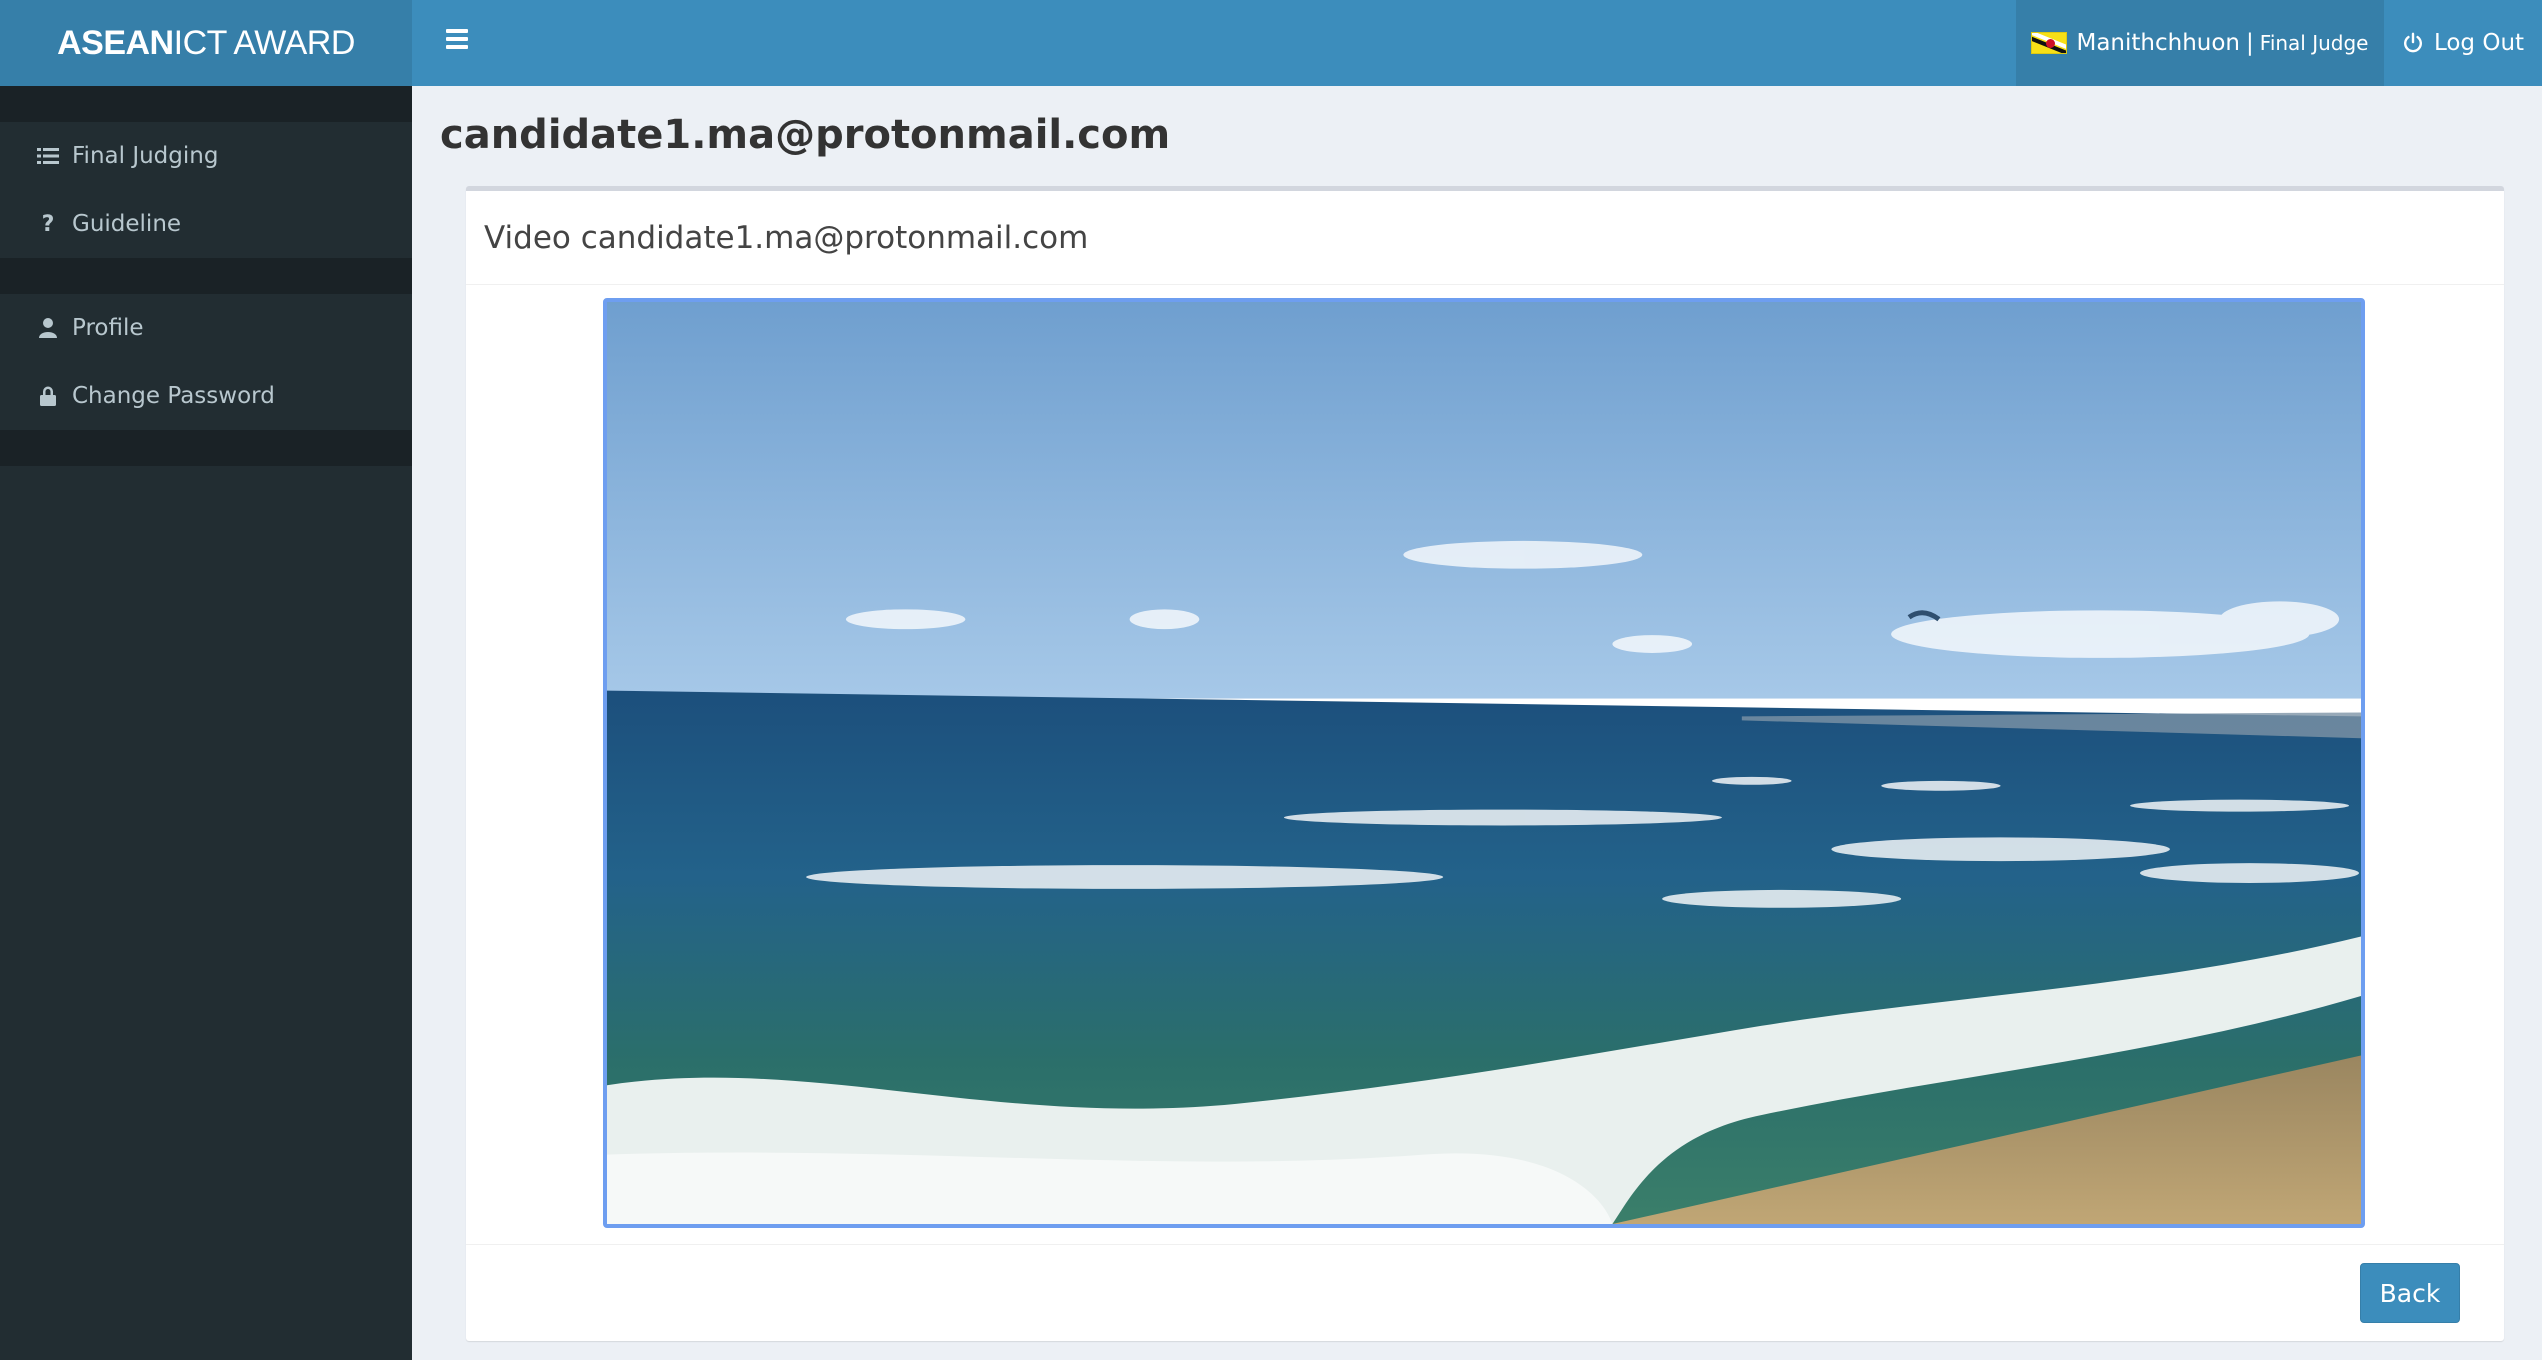 This screenshot has height=1360, width=2542. Describe the element at coordinates (48, 156) in the screenshot. I see `list-icon` at that location.